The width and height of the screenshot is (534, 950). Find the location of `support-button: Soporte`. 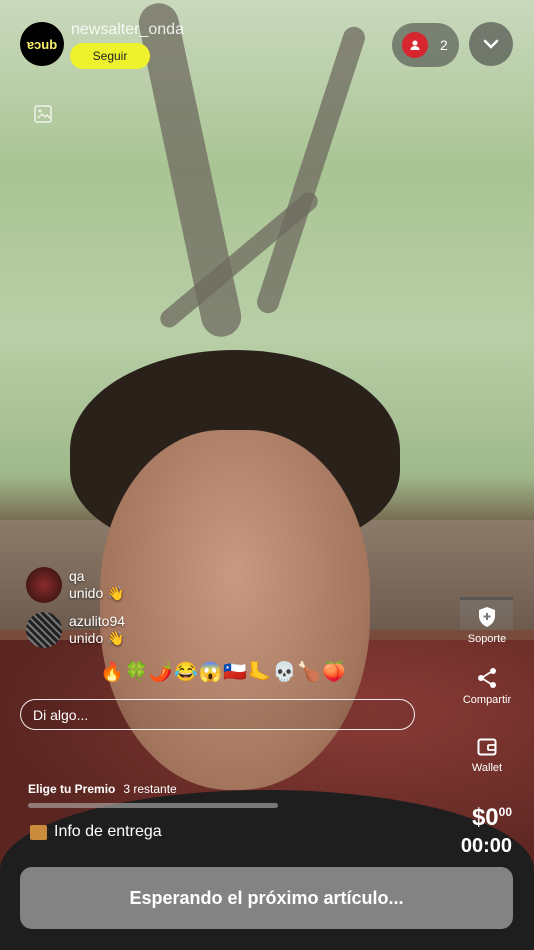

support-button: Soporte is located at coordinates (487, 625).